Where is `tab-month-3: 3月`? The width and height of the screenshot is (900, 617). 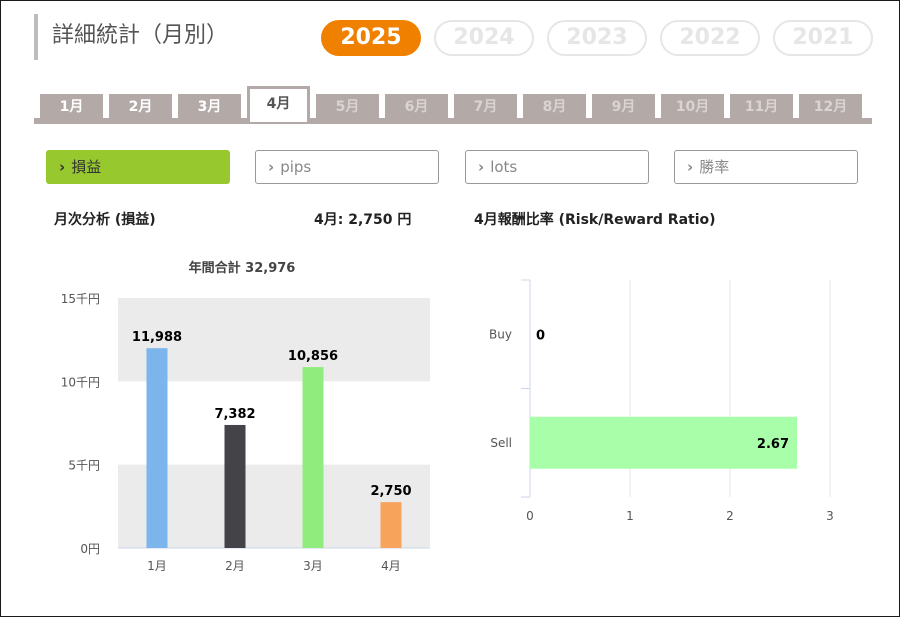 tab-month-3: 3月 is located at coordinates (209, 108).